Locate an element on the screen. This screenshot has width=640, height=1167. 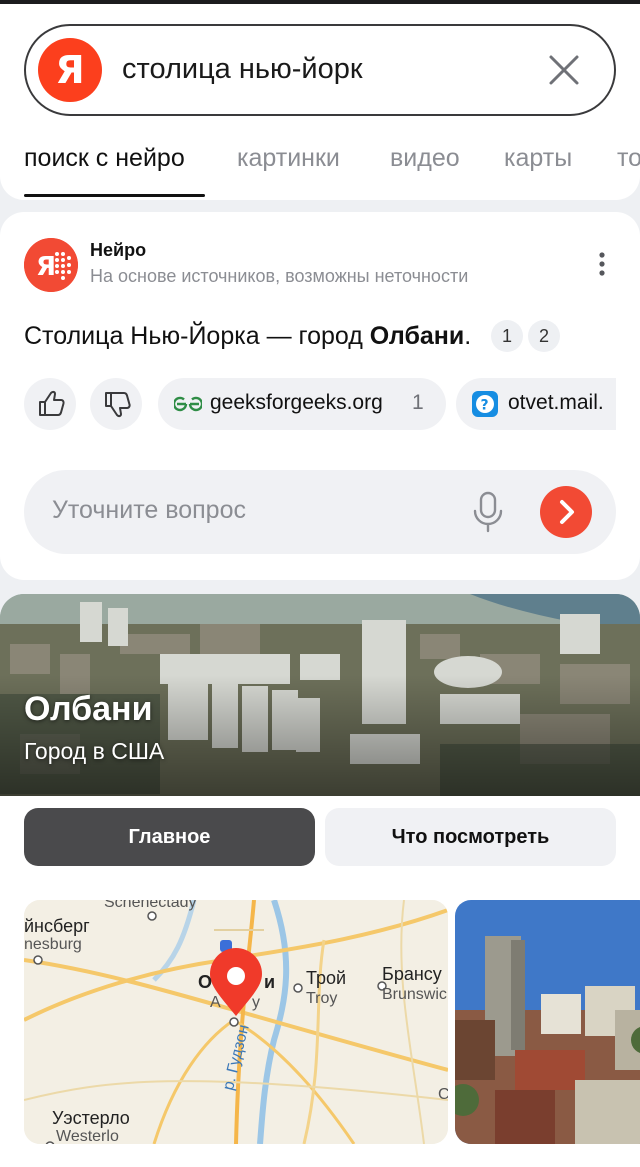
neuro-answer-text: Столица Нью-Йорка — город Олбани. is located at coordinates (247, 336).